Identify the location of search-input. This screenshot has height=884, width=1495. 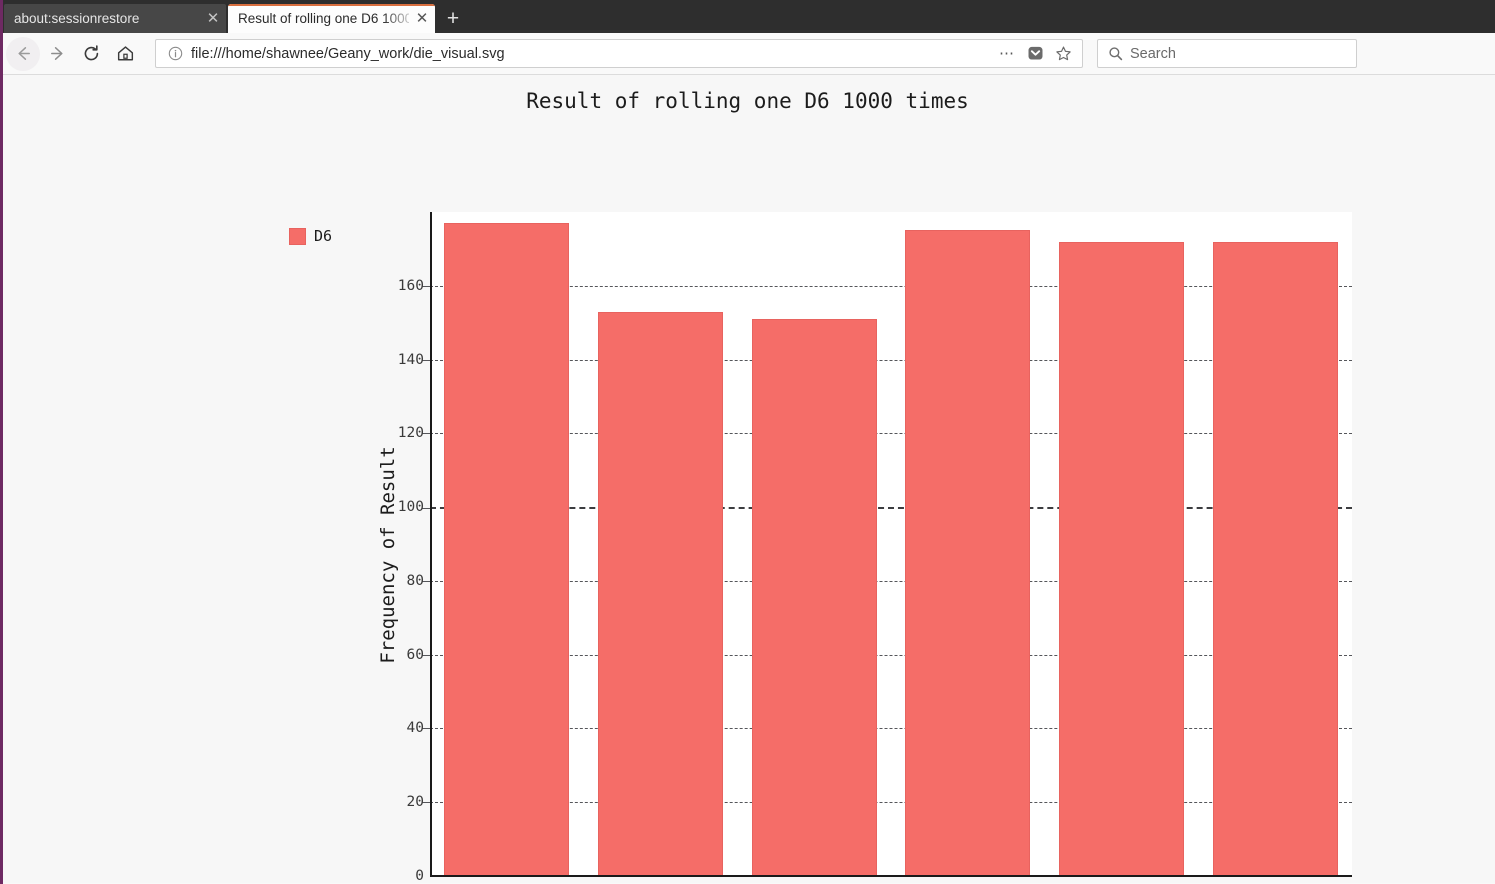
(1239, 53).